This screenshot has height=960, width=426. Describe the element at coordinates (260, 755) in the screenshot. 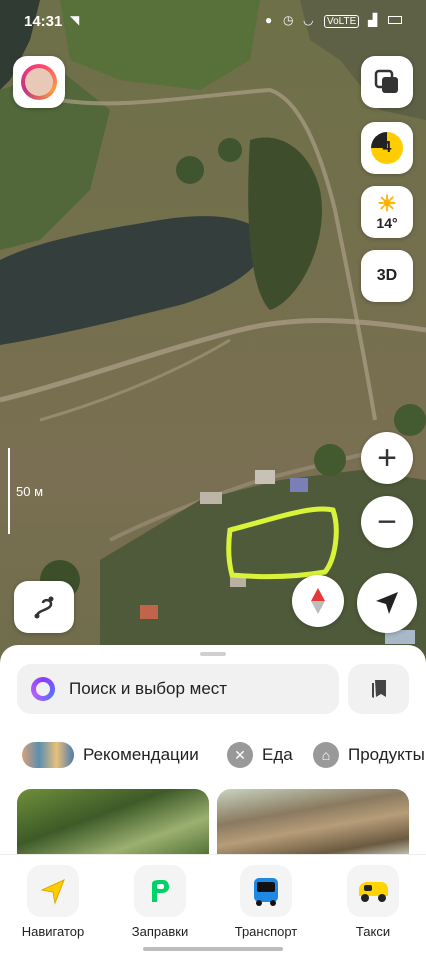

I see `category-food: ✕ Еда` at that location.